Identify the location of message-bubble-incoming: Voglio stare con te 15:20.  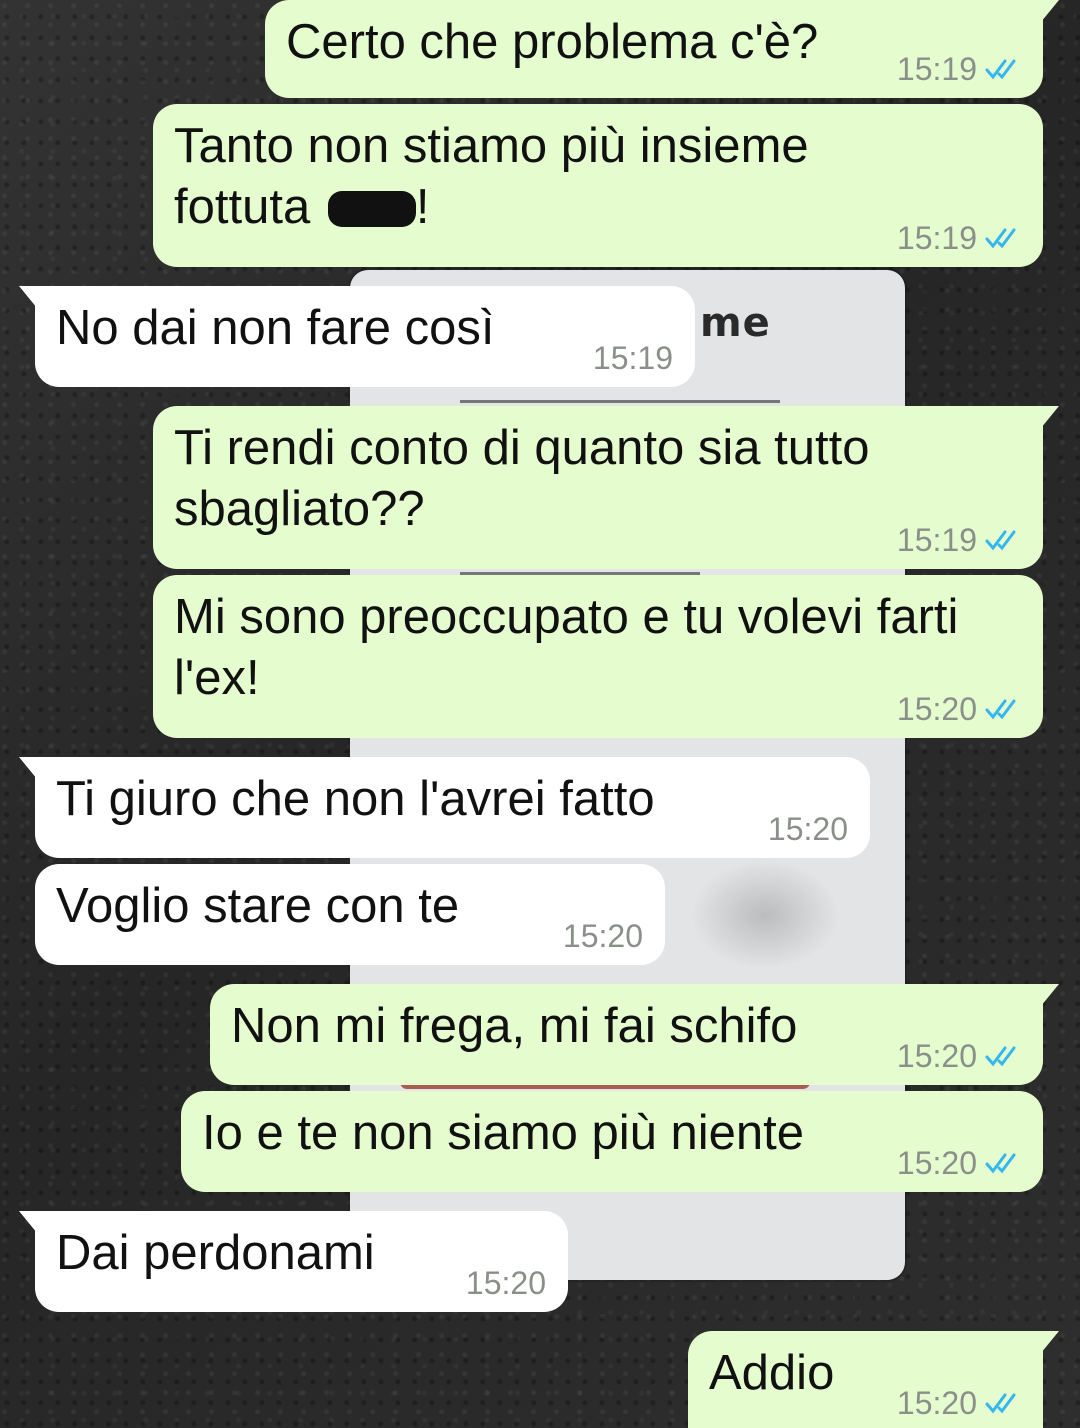
(350, 914).